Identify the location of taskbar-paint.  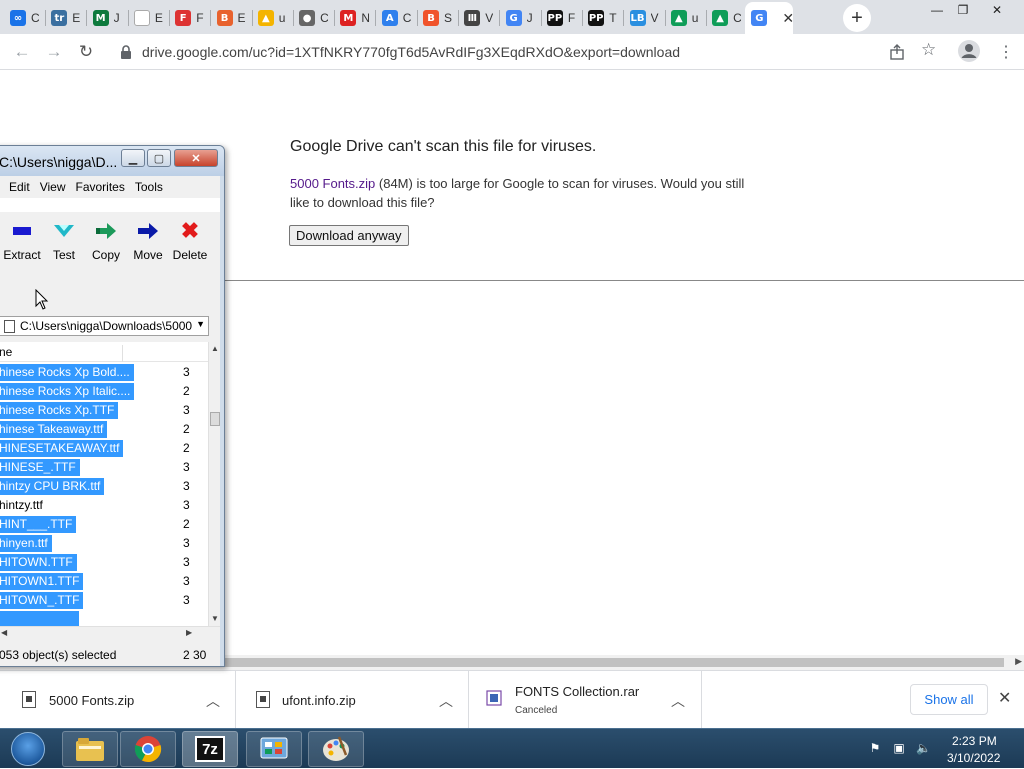
(336, 749).